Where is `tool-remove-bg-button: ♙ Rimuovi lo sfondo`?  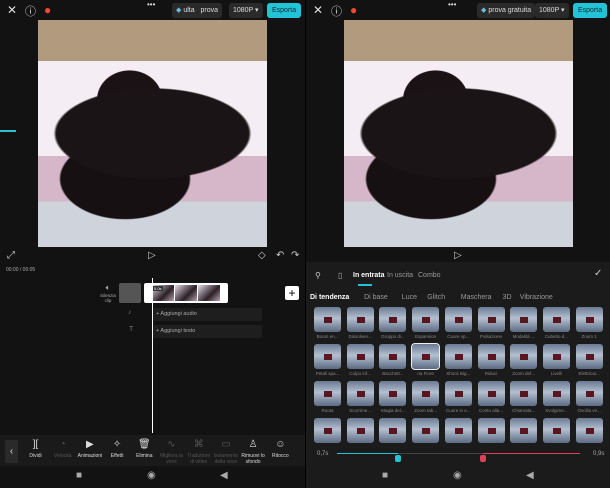
tool-remove-bg-button: ♙ Rimuovi lo sfondo is located at coordinates (253, 452).